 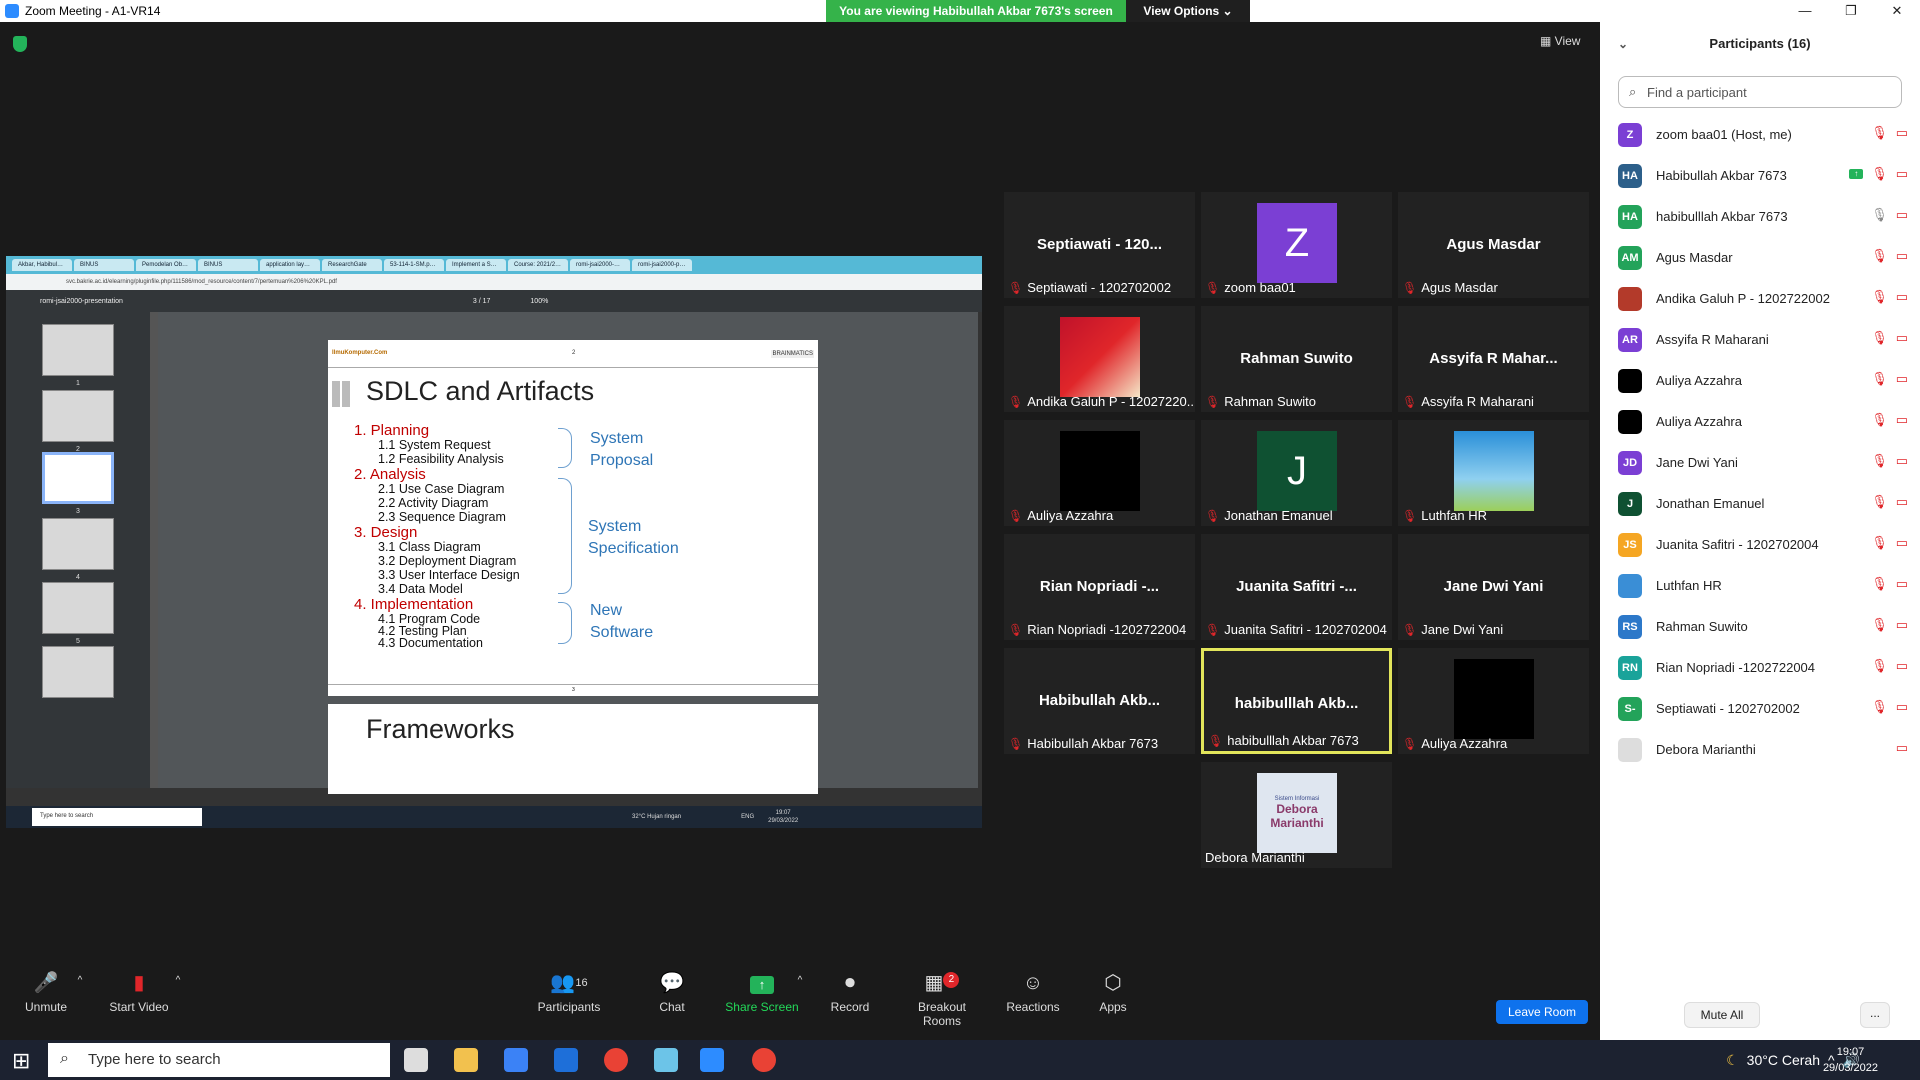 What do you see at coordinates (1763, 544) in the screenshot?
I see `participant-row: JS Juanita Safitri - 1202702004 🎙 ▭` at bounding box center [1763, 544].